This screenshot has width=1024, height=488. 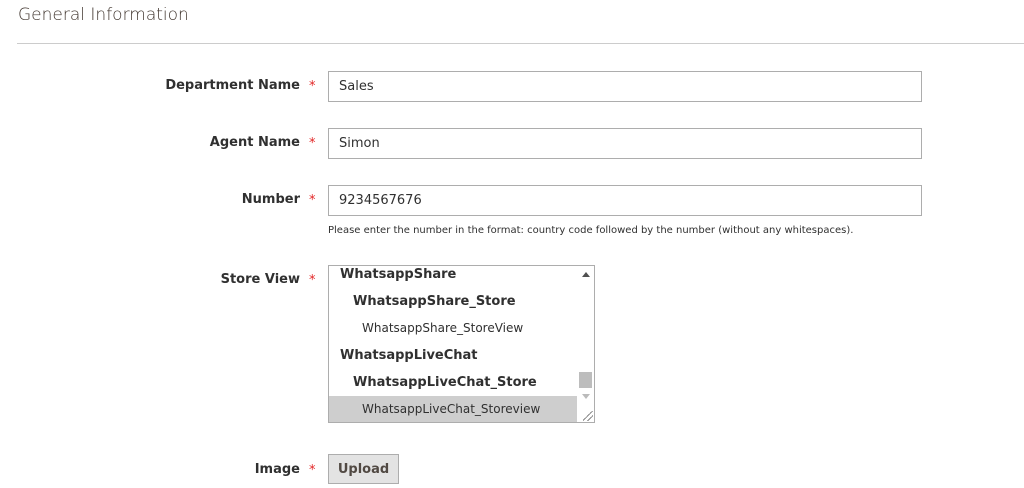 I want to click on store-view-option: WhatsappShare_StoreView, so click(x=453, y=328).